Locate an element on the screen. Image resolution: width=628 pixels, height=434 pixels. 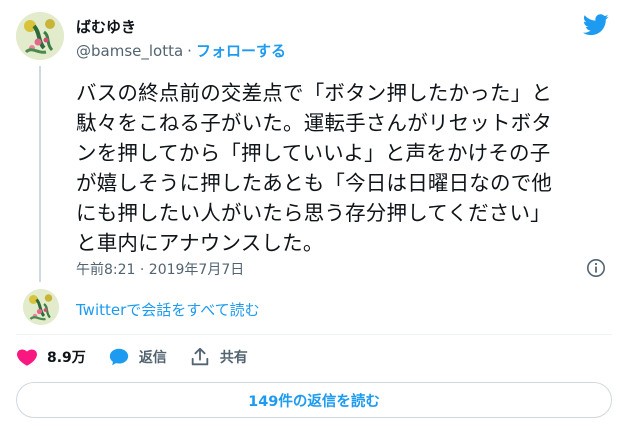
author-handle-row: @bamse_lotta · フォローする is located at coordinates (181, 50).